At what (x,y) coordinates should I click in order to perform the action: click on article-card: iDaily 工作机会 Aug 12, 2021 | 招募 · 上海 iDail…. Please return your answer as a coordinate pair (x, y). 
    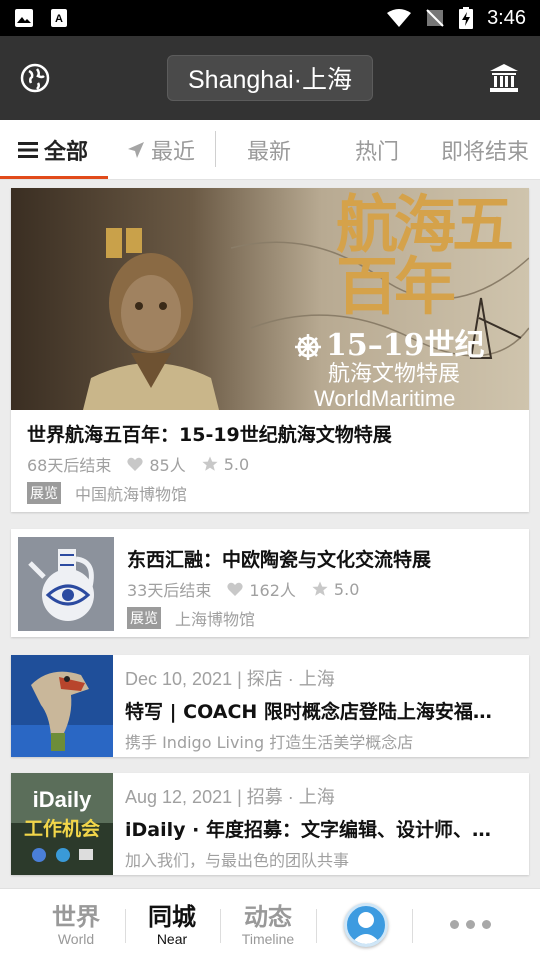
    Looking at the image, I should click on (270, 824).